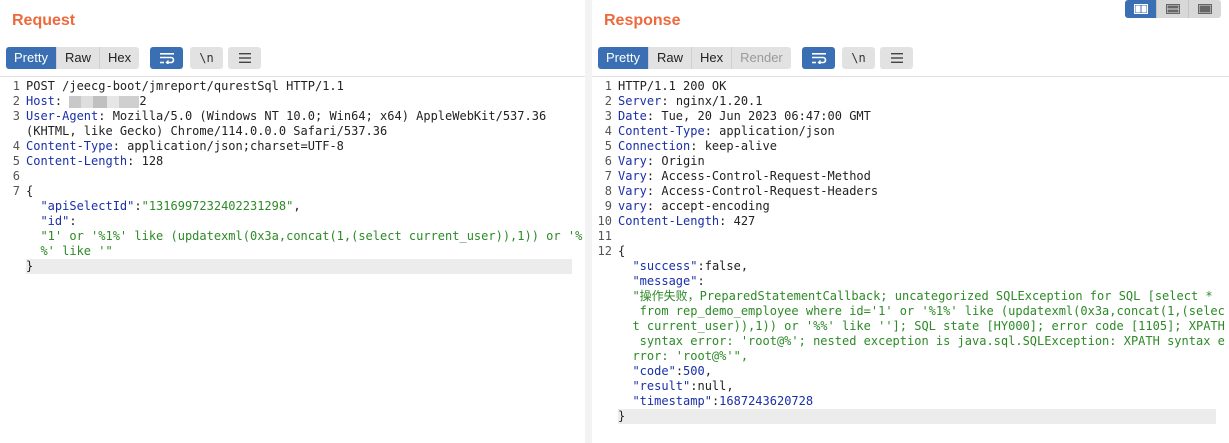  Describe the element at coordinates (16, 146) in the screenshot. I see `line-number: 4` at that location.